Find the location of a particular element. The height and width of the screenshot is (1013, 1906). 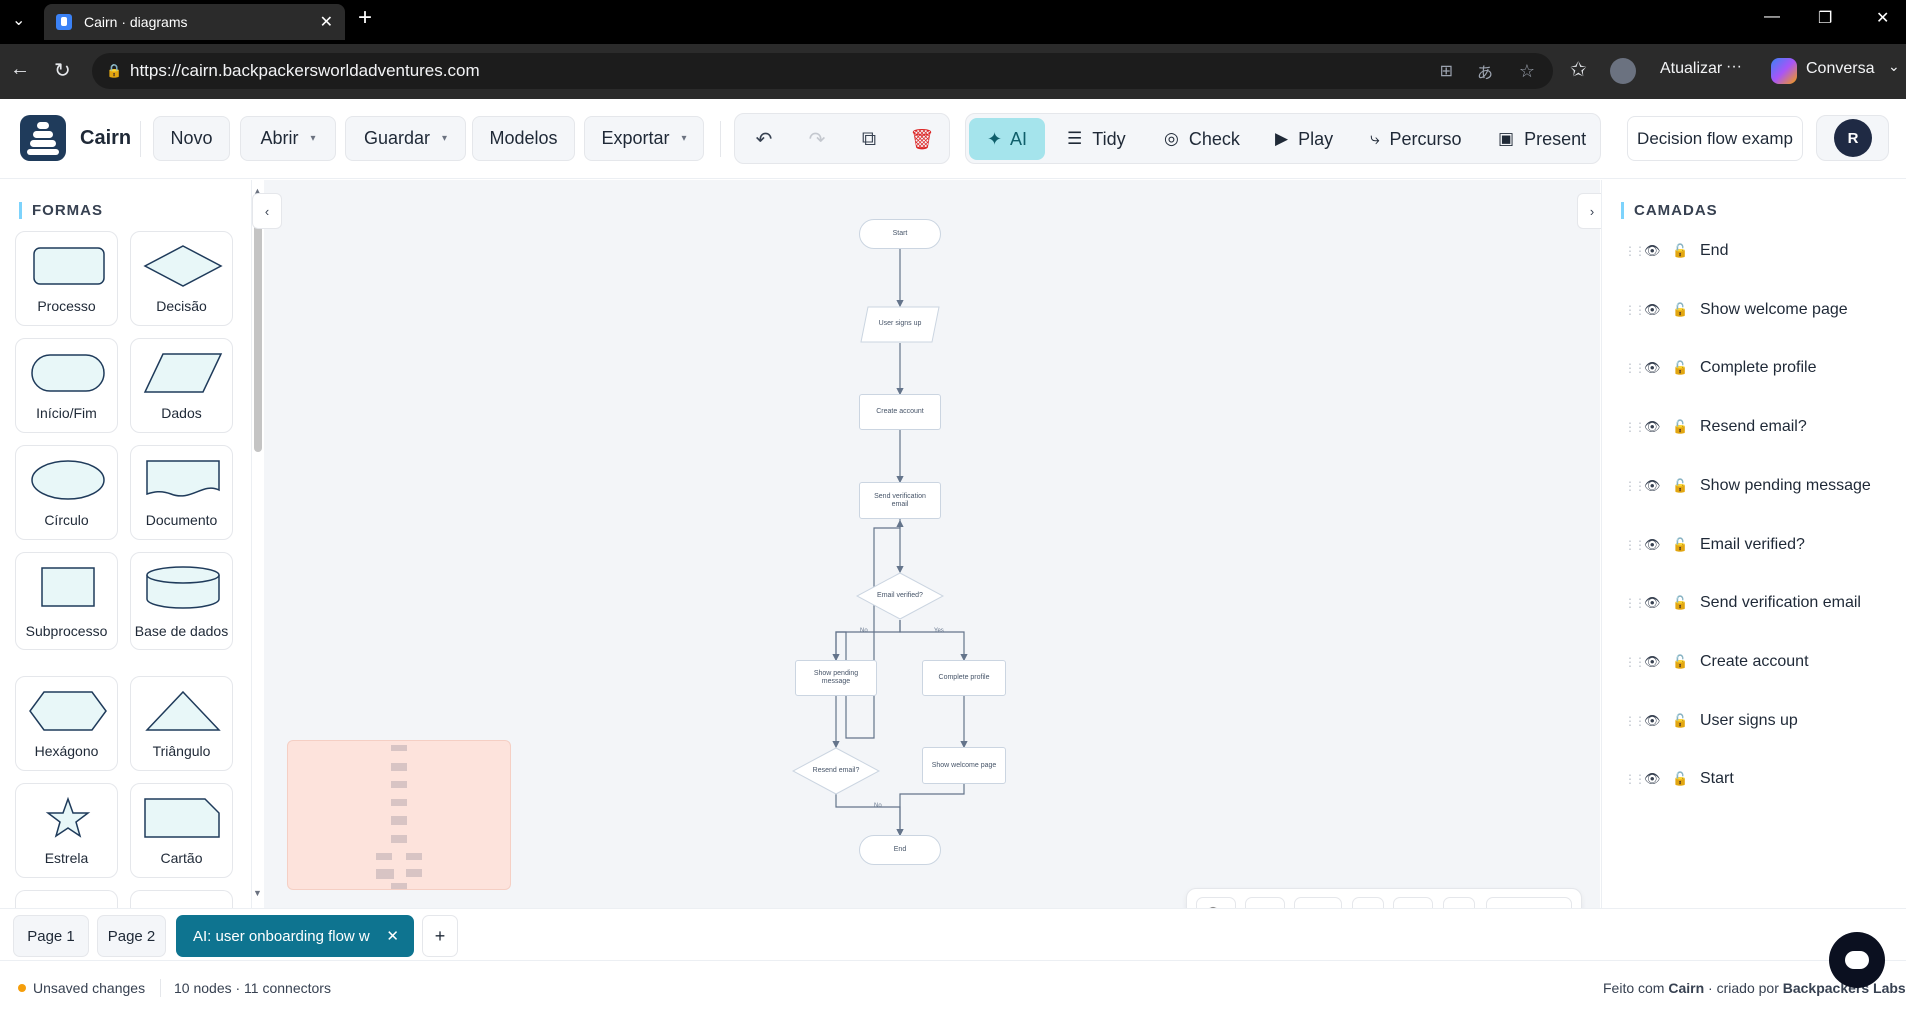

duplicate-icon: ⧉ is located at coordinates (869, 139).